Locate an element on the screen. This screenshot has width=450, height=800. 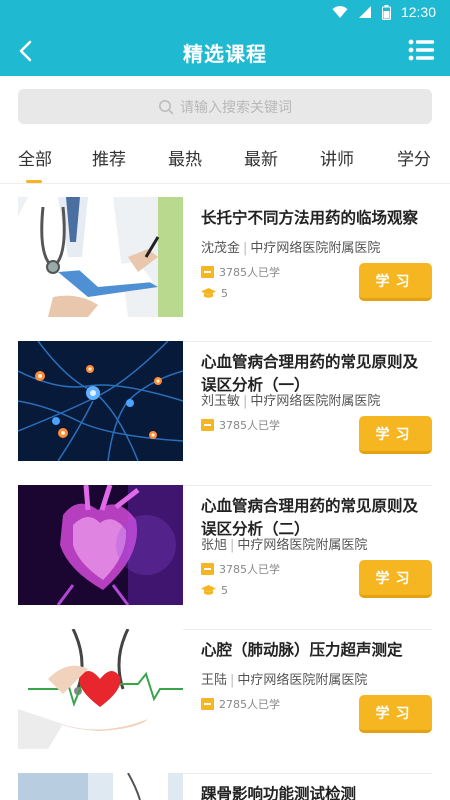
tab-recommended: 推荐 is located at coordinates (109, 157).